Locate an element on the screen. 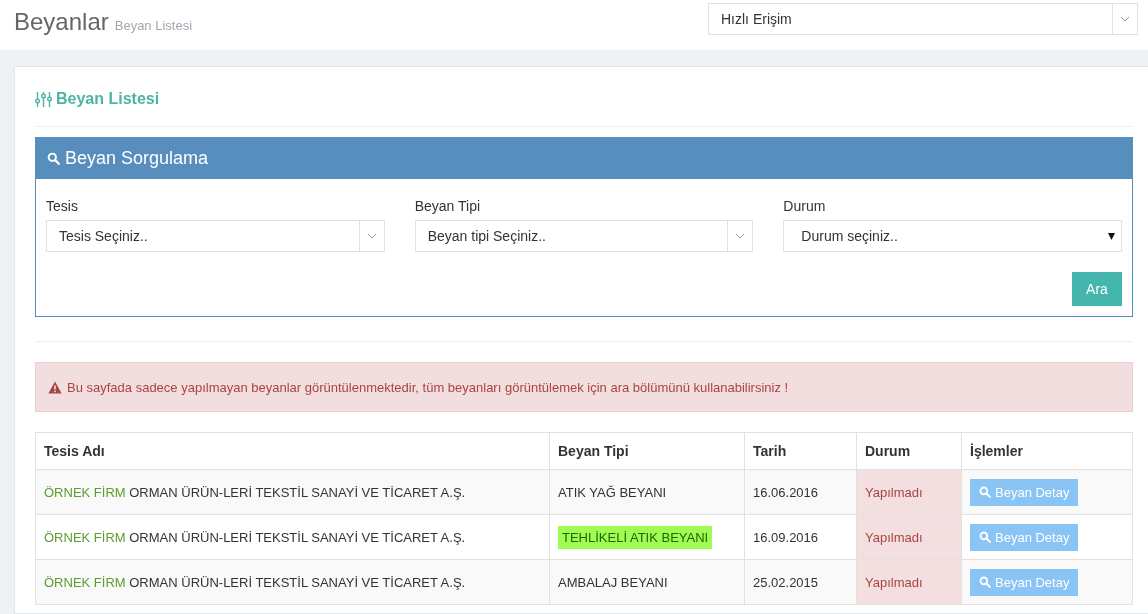 Image resolution: width=1148 pixels, height=614 pixels. select-field: Tesis Seçiniz.. is located at coordinates (215, 236).